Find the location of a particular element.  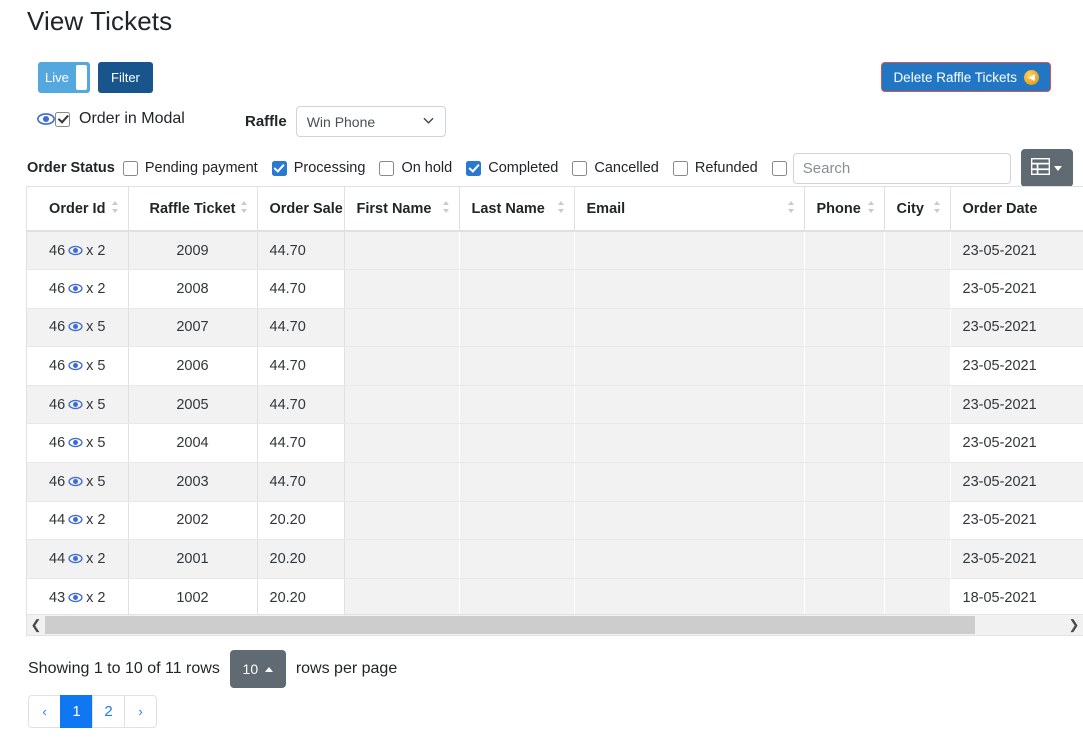

column-header-city: City is located at coordinates (917, 209).